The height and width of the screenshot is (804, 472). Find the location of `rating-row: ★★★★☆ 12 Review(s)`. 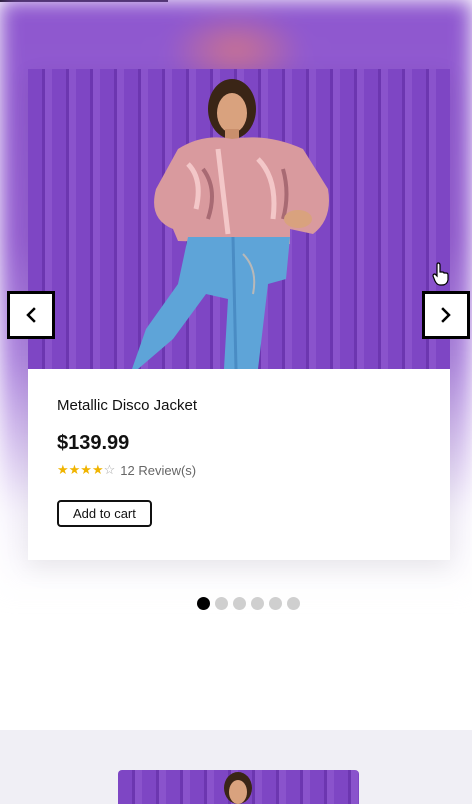

rating-row: ★★★★☆ 12 Review(s) is located at coordinates (127, 470).